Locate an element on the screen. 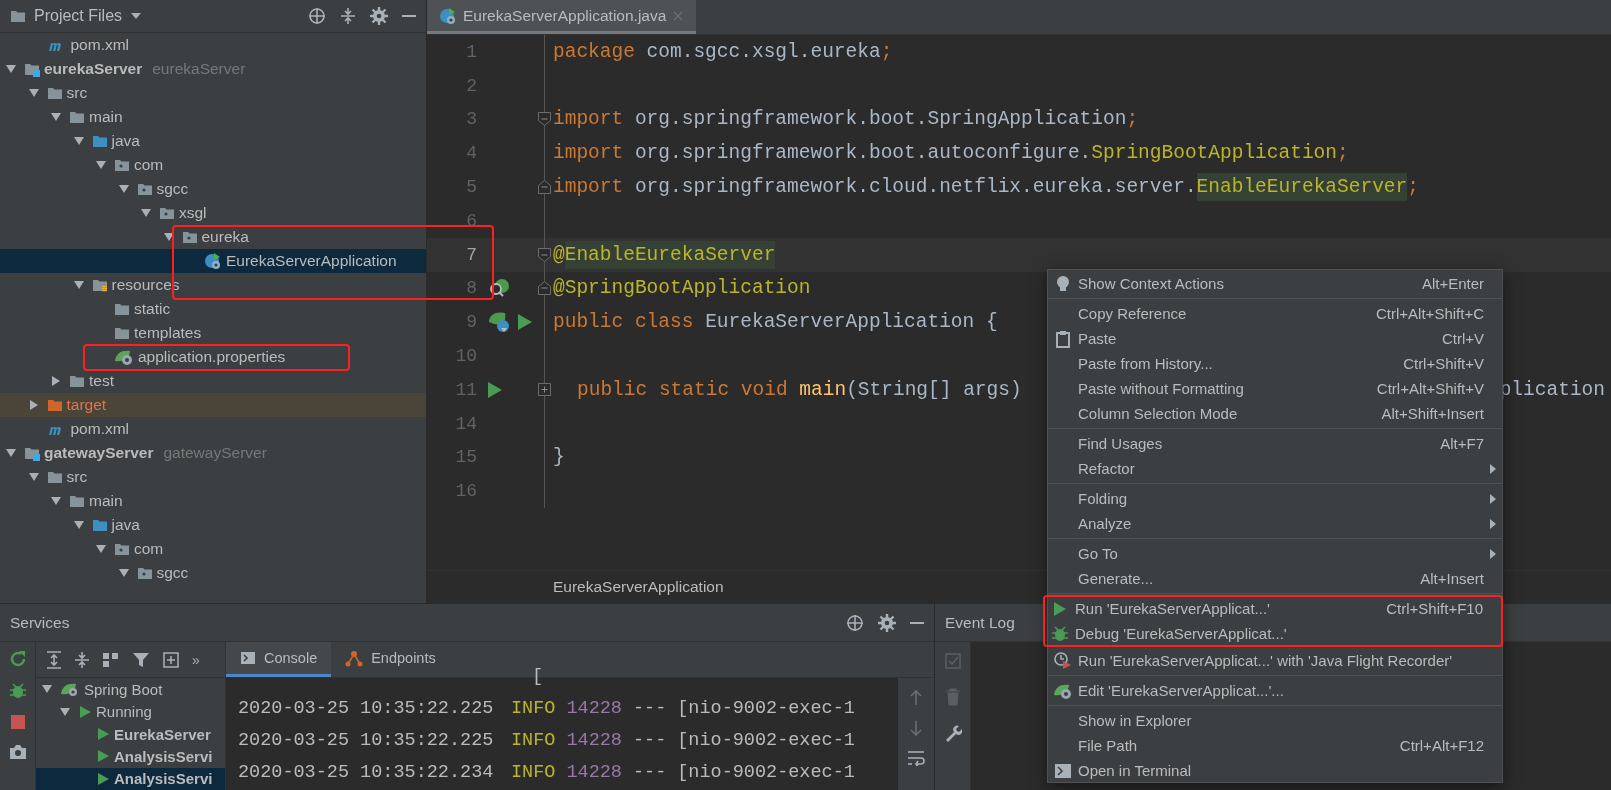 Image resolution: width=1611 pixels, height=790 pixels. tree-item: target is located at coordinates (213, 405).